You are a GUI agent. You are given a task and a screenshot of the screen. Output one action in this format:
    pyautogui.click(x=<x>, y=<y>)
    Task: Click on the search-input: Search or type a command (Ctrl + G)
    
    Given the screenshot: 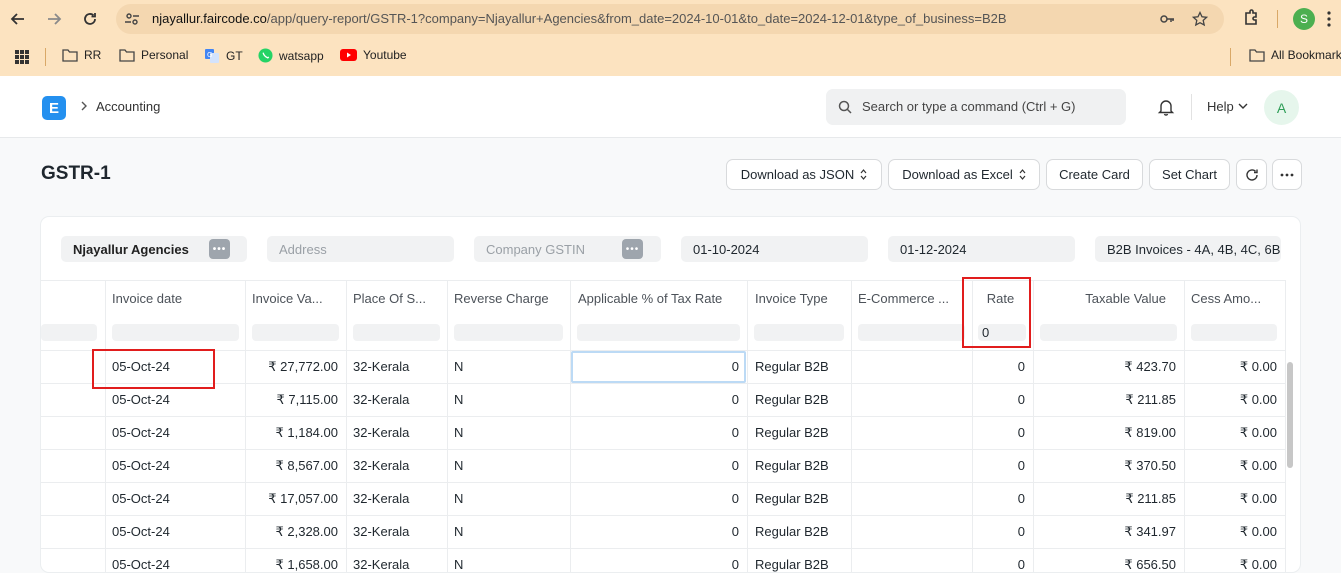 What is the action you would take?
    pyautogui.click(x=969, y=106)
    